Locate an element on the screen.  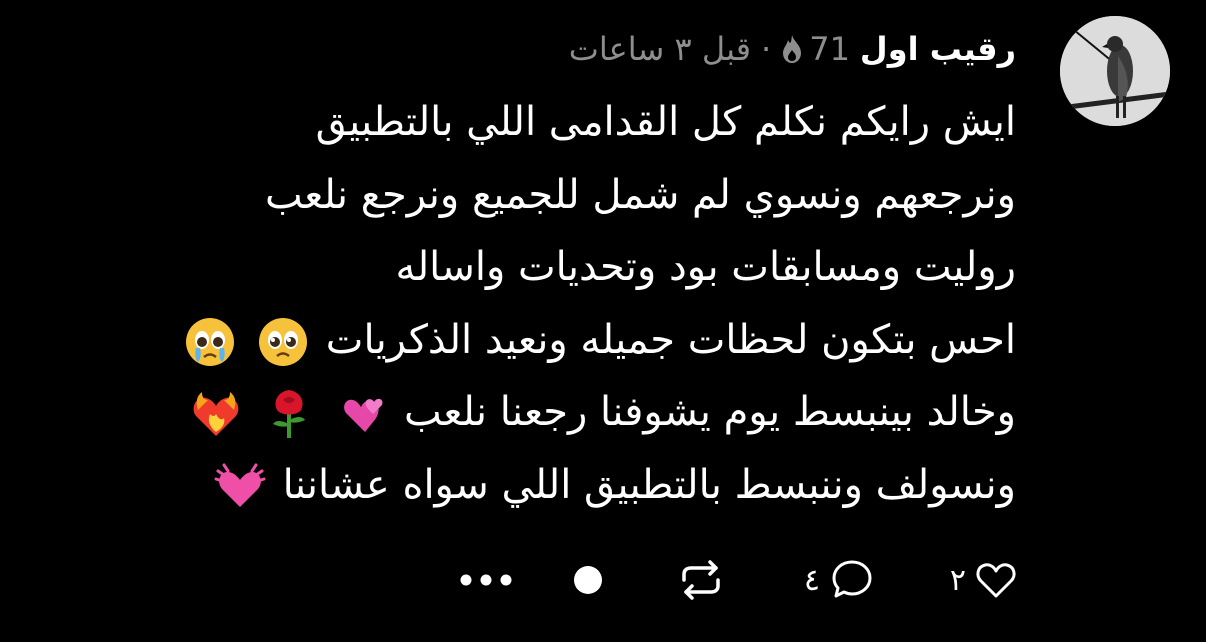
post-line: روليت ومسابقات بود وتحديات واساله is located at coordinates (705, 267).